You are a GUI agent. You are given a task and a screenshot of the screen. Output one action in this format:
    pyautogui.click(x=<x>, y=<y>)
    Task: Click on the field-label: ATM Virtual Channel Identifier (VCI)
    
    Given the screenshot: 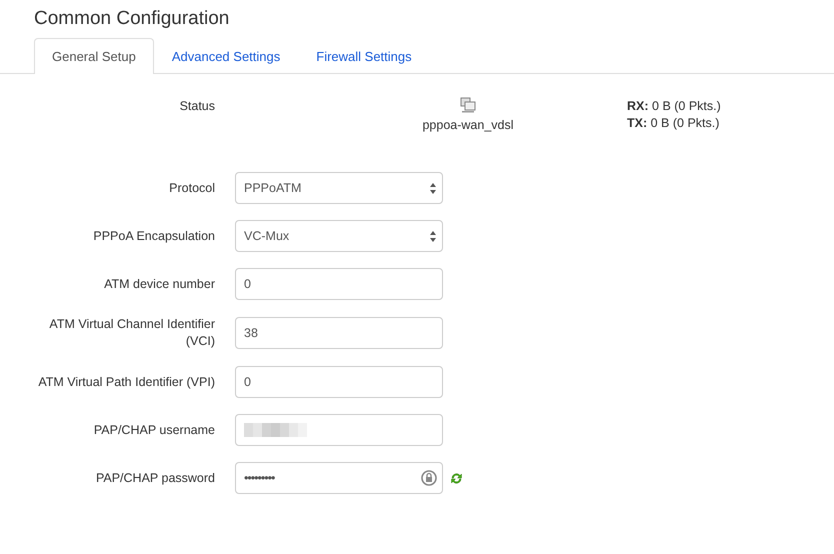 What is the action you would take?
    pyautogui.click(x=131, y=333)
    